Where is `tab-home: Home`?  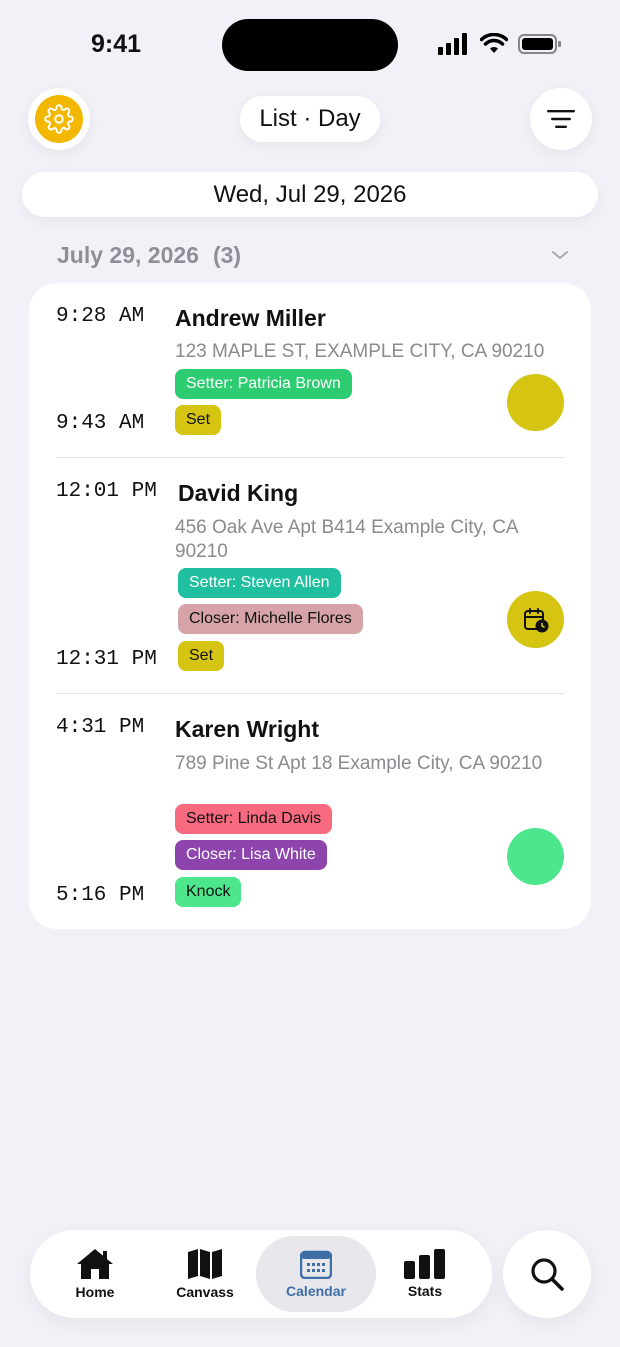 tab-home: Home is located at coordinates (95, 1274).